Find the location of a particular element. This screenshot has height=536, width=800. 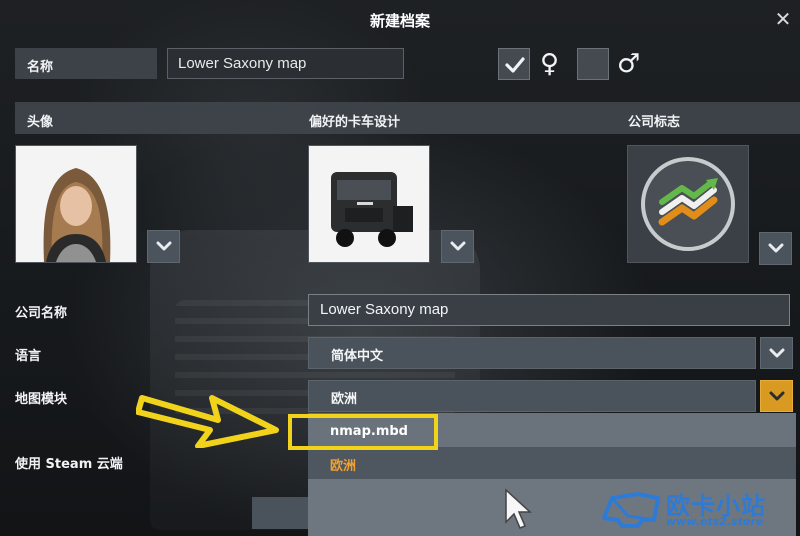

male-checkbox is located at coordinates (593, 64).